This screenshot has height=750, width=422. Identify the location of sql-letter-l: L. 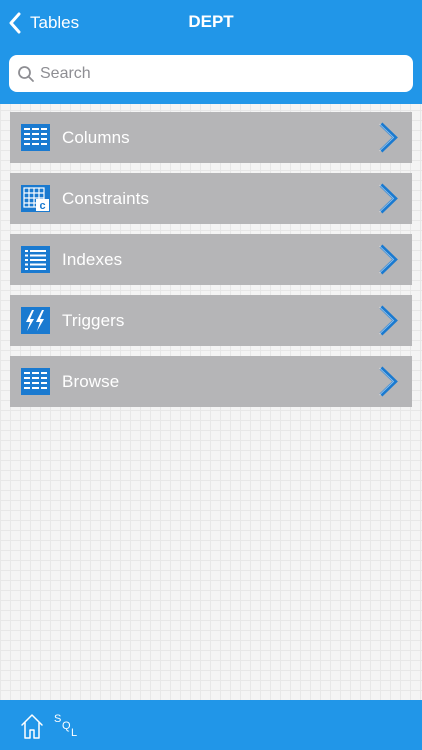
(74, 733).